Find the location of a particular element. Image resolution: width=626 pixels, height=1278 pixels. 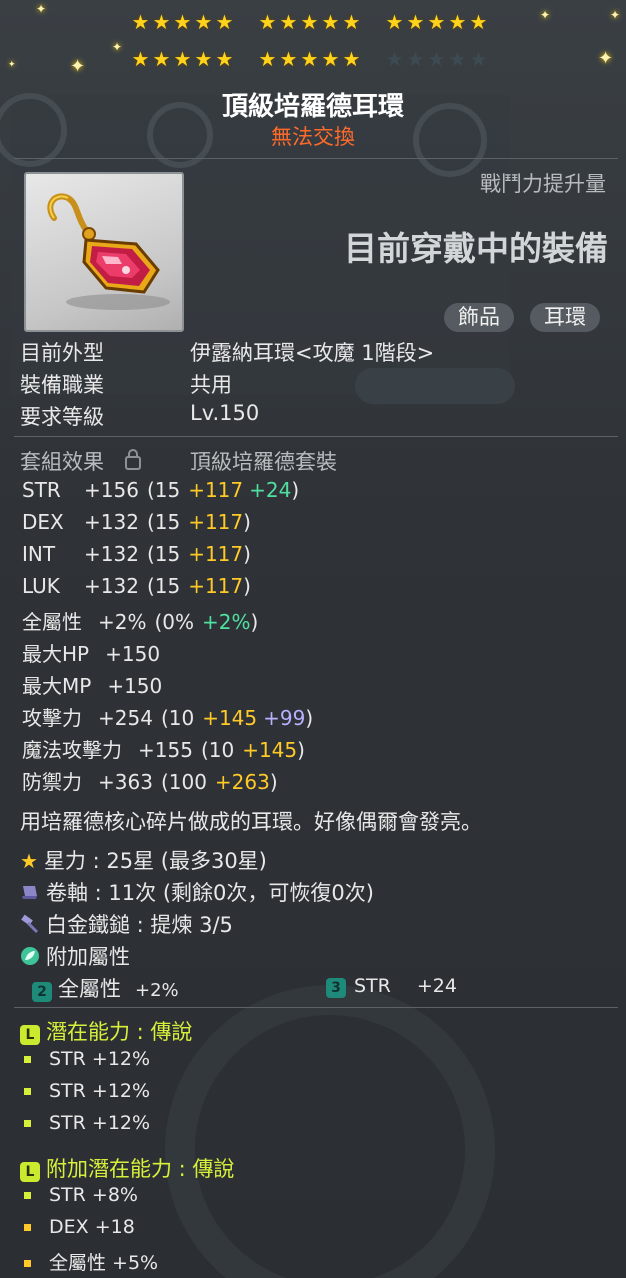

star-force-info: ★ 星力 : 25星 (最多30星) is located at coordinates (143, 860).